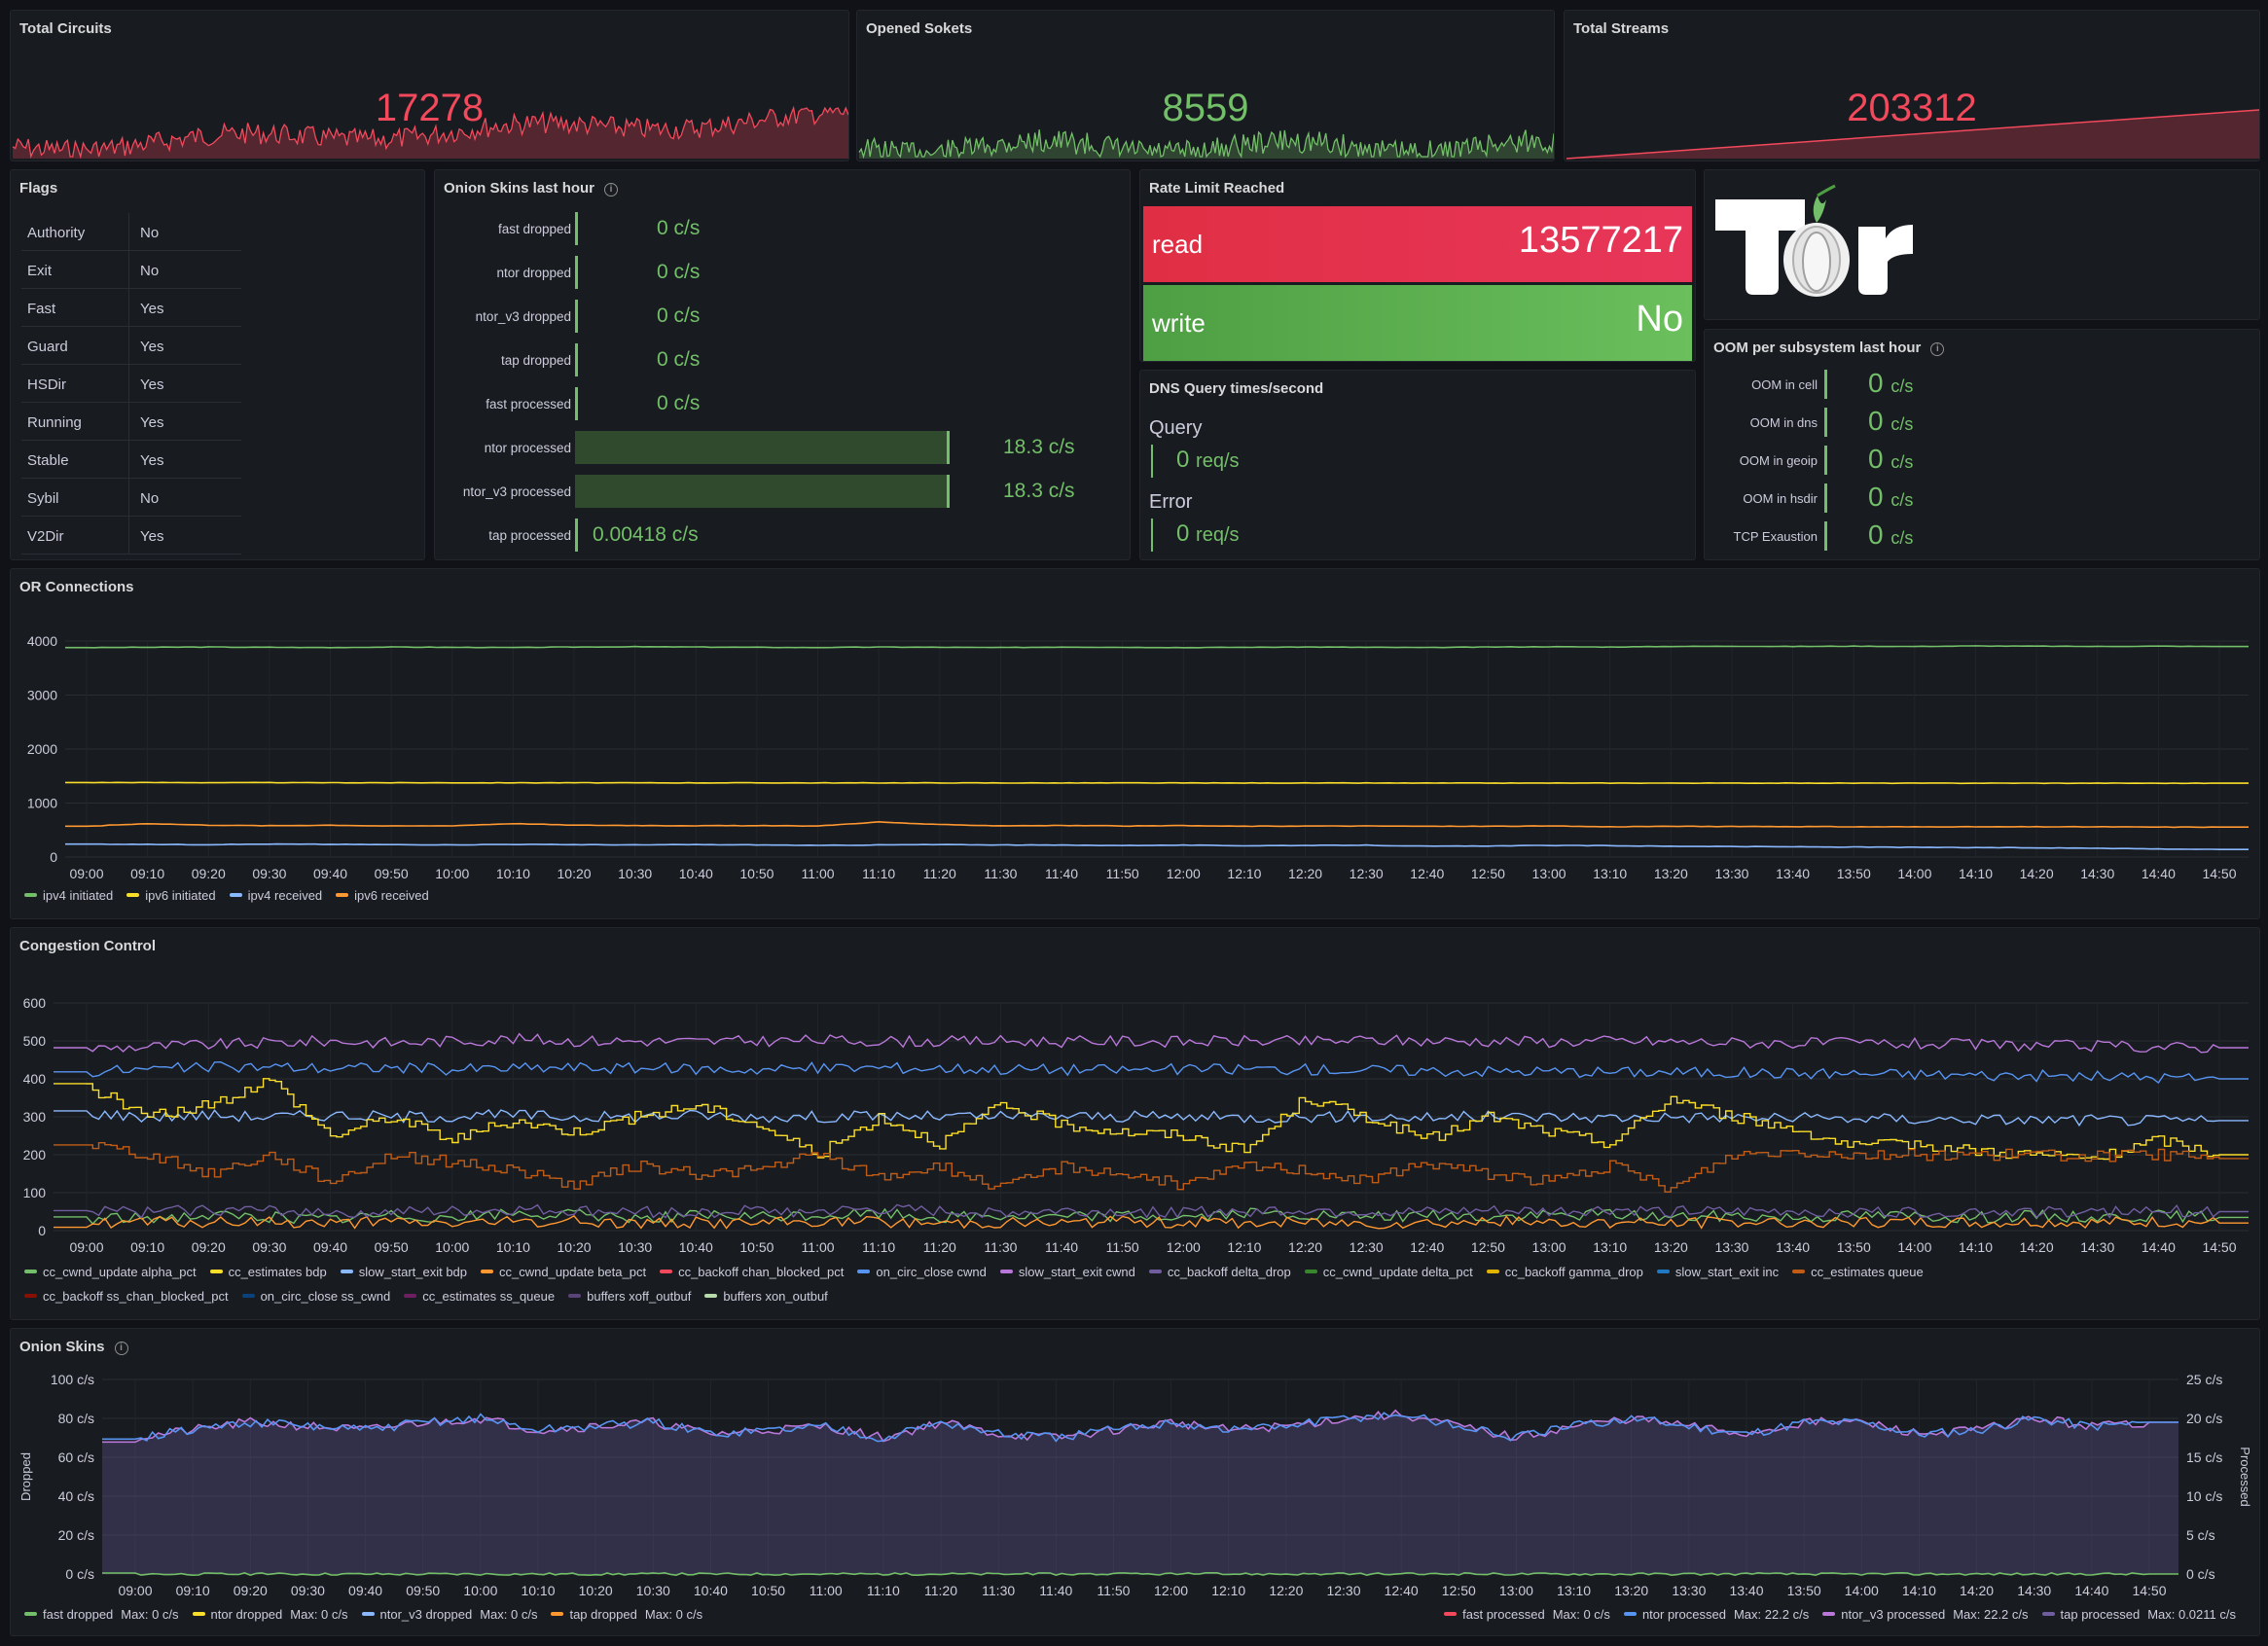 The width and height of the screenshot is (2268, 1646). I want to click on x-tick-label: 12:20, so click(1305, 873).